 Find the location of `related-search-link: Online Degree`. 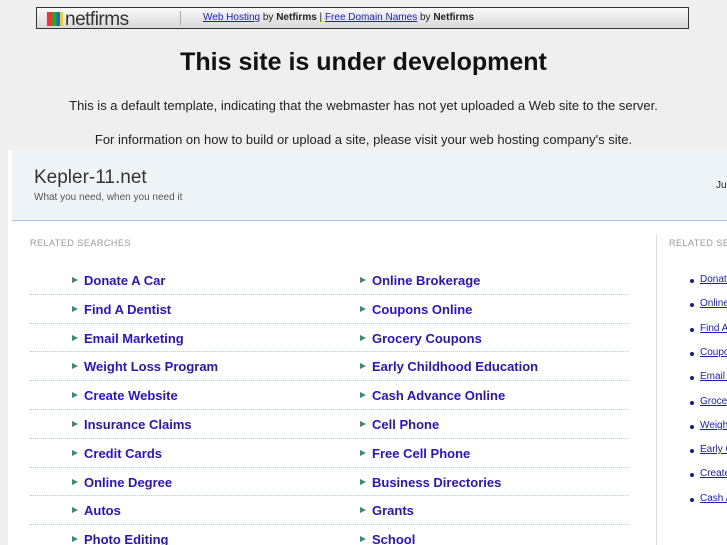

related-search-link: Online Degree is located at coordinates (128, 482).